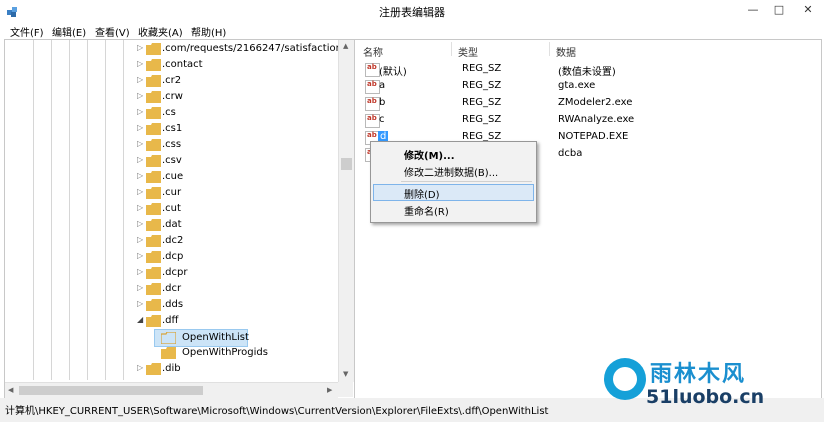 The width and height of the screenshot is (824, 422). I want to click on menu-favorites: 收藏夹(A), so click(160, 31).